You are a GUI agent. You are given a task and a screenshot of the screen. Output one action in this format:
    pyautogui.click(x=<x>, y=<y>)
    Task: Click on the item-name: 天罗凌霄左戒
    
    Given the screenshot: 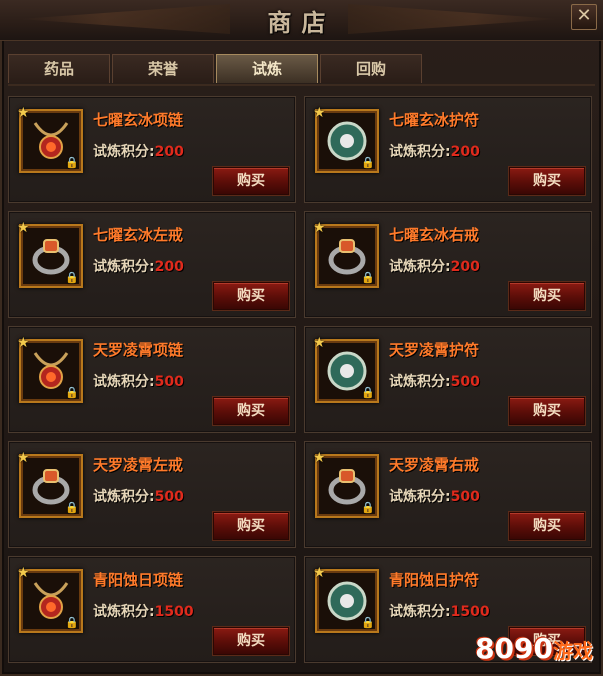 What is the action you would take?
    pyautogui.click(x=138, y=465)
    